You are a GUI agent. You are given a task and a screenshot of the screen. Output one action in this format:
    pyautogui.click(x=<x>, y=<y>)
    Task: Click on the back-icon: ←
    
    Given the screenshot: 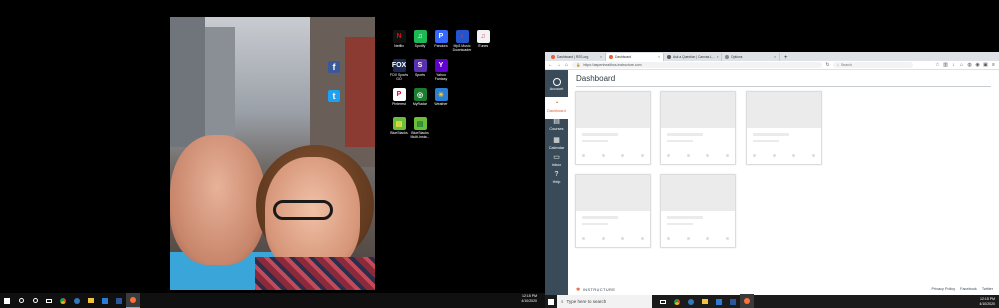 What is the action you would take?
    pyautogui.click(x=550, y=65)
    